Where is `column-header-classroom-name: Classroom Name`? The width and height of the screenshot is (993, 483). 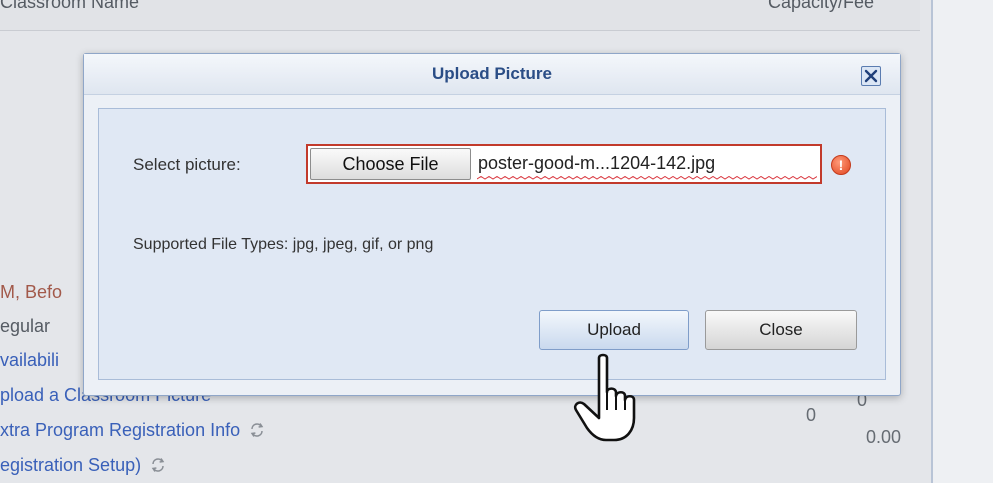
column-header-classroom-name: Classroom Name is located at coordinates (69, 6).